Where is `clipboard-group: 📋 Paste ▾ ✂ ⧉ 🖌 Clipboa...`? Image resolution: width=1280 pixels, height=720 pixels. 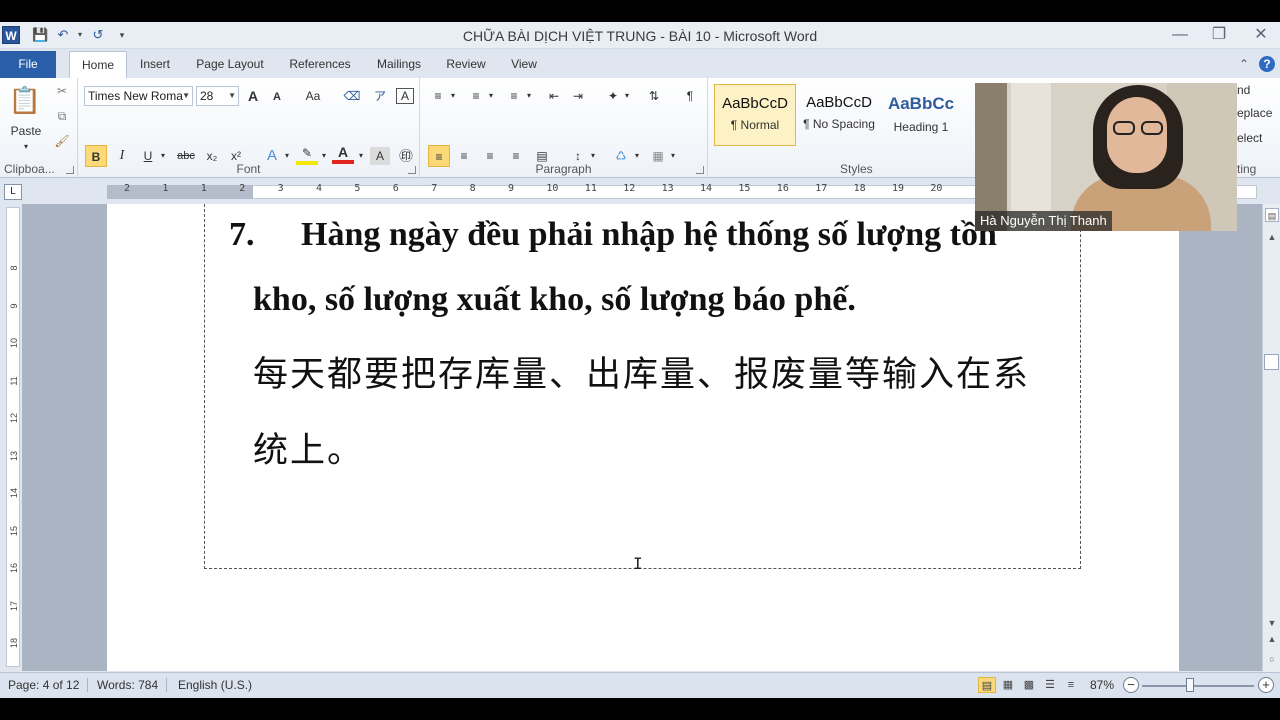
clipboard-group: 📋 Paste ▾ ✂ ⧉ 🖌 Clipboa... is located at coordinates (39, 128).